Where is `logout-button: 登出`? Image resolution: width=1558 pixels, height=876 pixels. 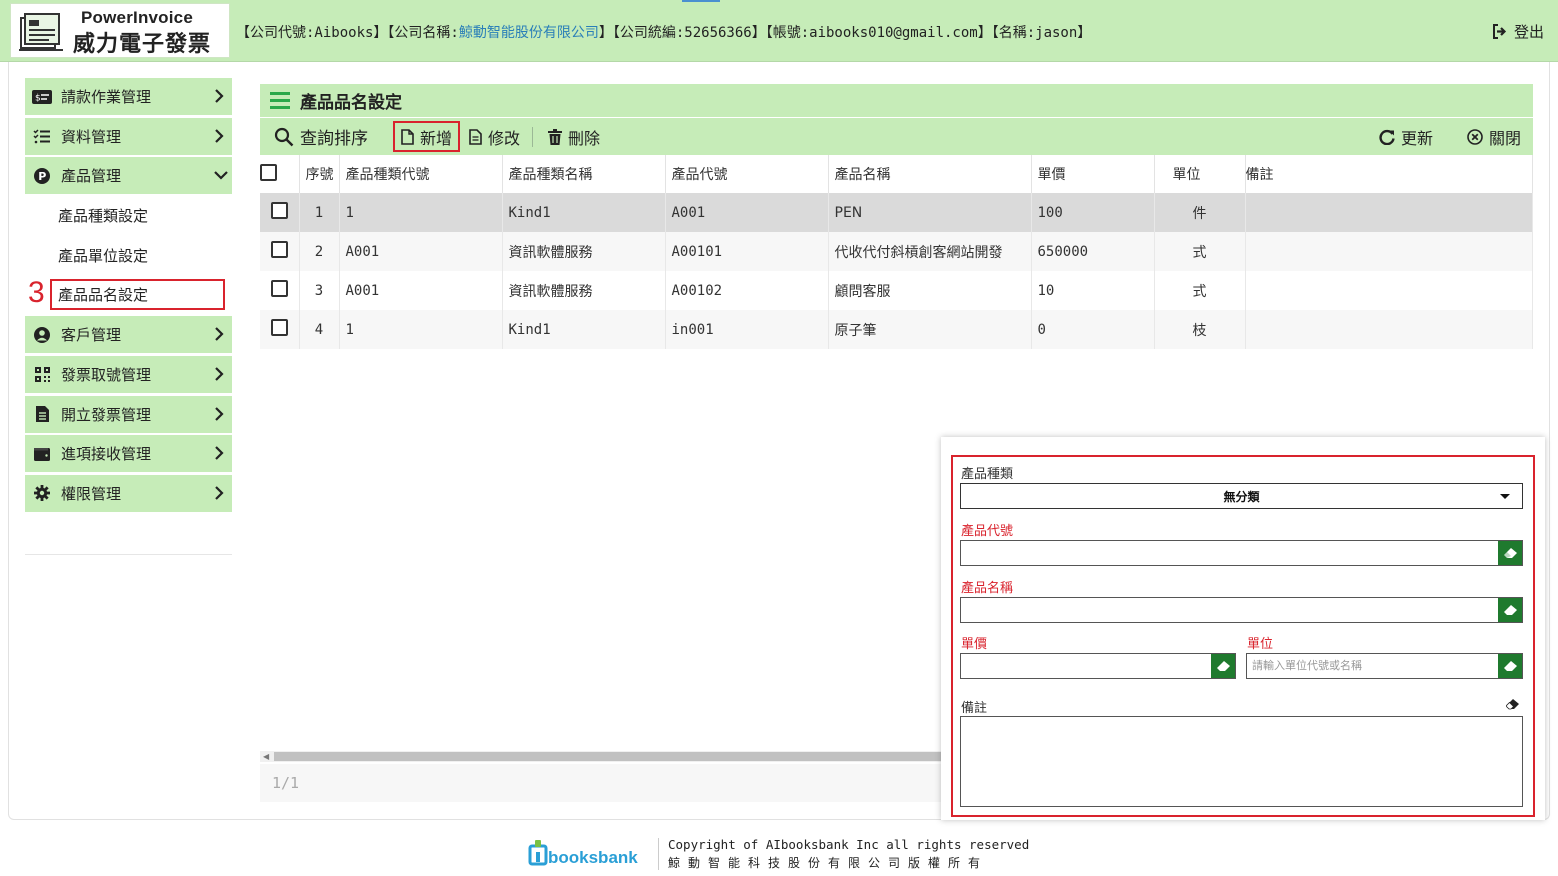
logout-button: 登出 is located at coordinates (1518, 31).